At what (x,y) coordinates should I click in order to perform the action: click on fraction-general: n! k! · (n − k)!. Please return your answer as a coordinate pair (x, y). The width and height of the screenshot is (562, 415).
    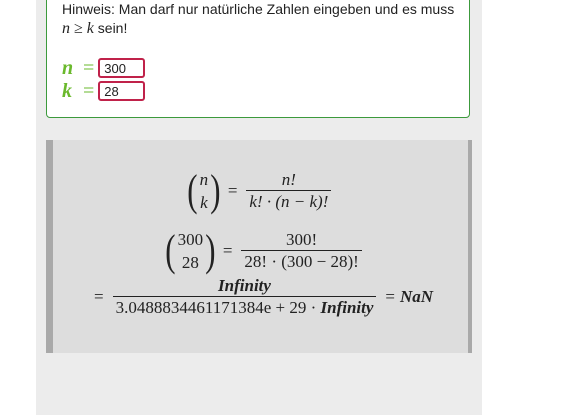
    Looking at the image, I should click on (289, 191).